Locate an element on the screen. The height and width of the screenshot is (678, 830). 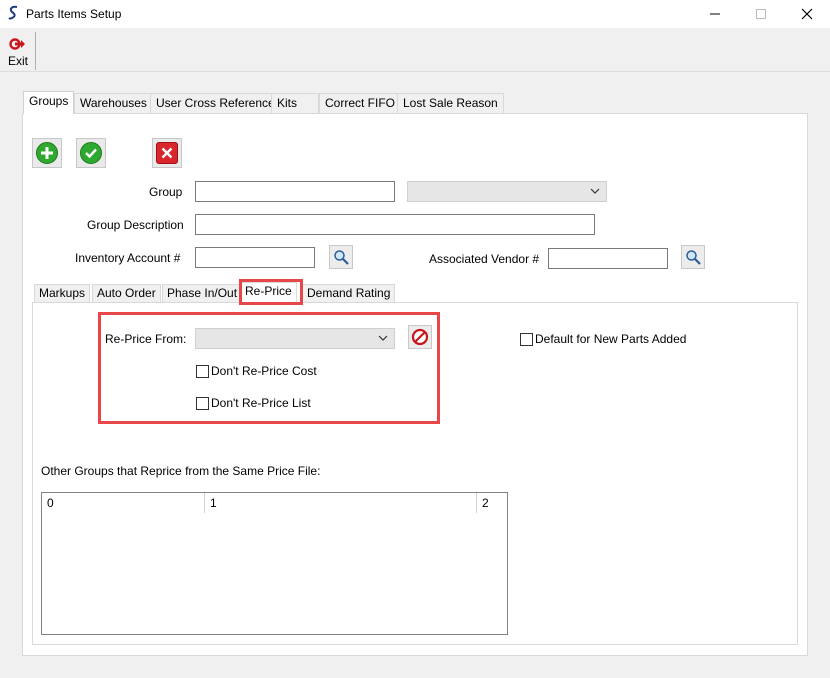
tab-label: Correct FIFO is located at coordinates (360, 103).